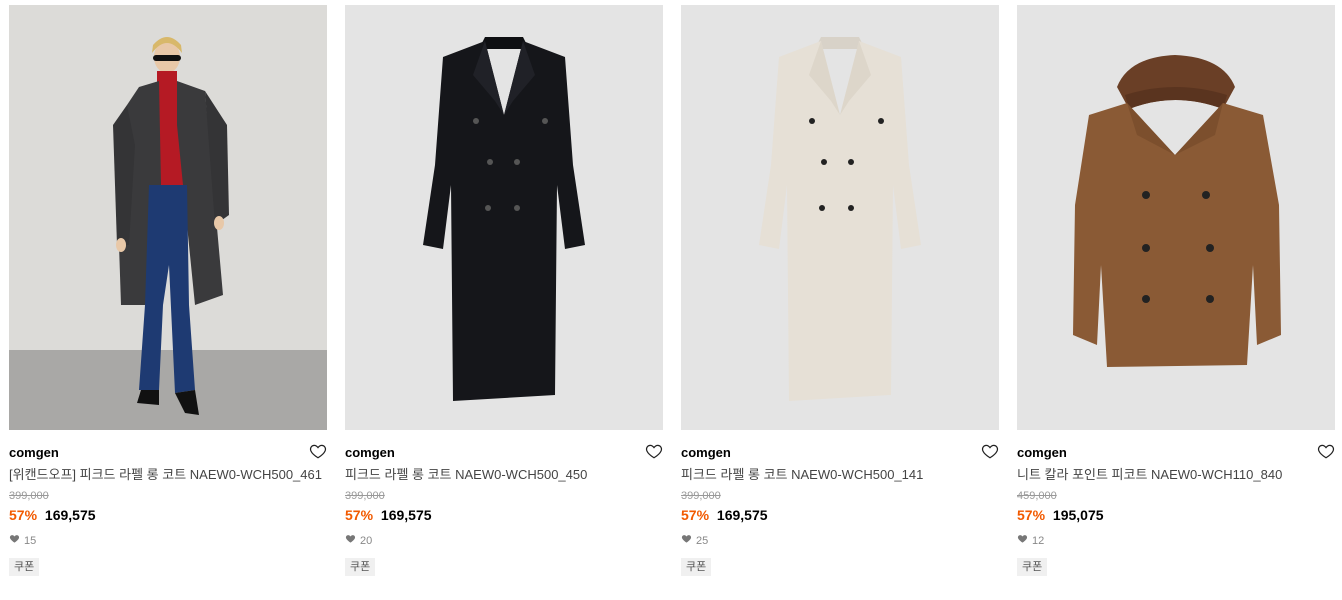 This screenshot has height=600, width=1342. I want to click on product-name: 피크드 라펠 롱 코트 NAEW0-WCH500_450, so click(504, 475).